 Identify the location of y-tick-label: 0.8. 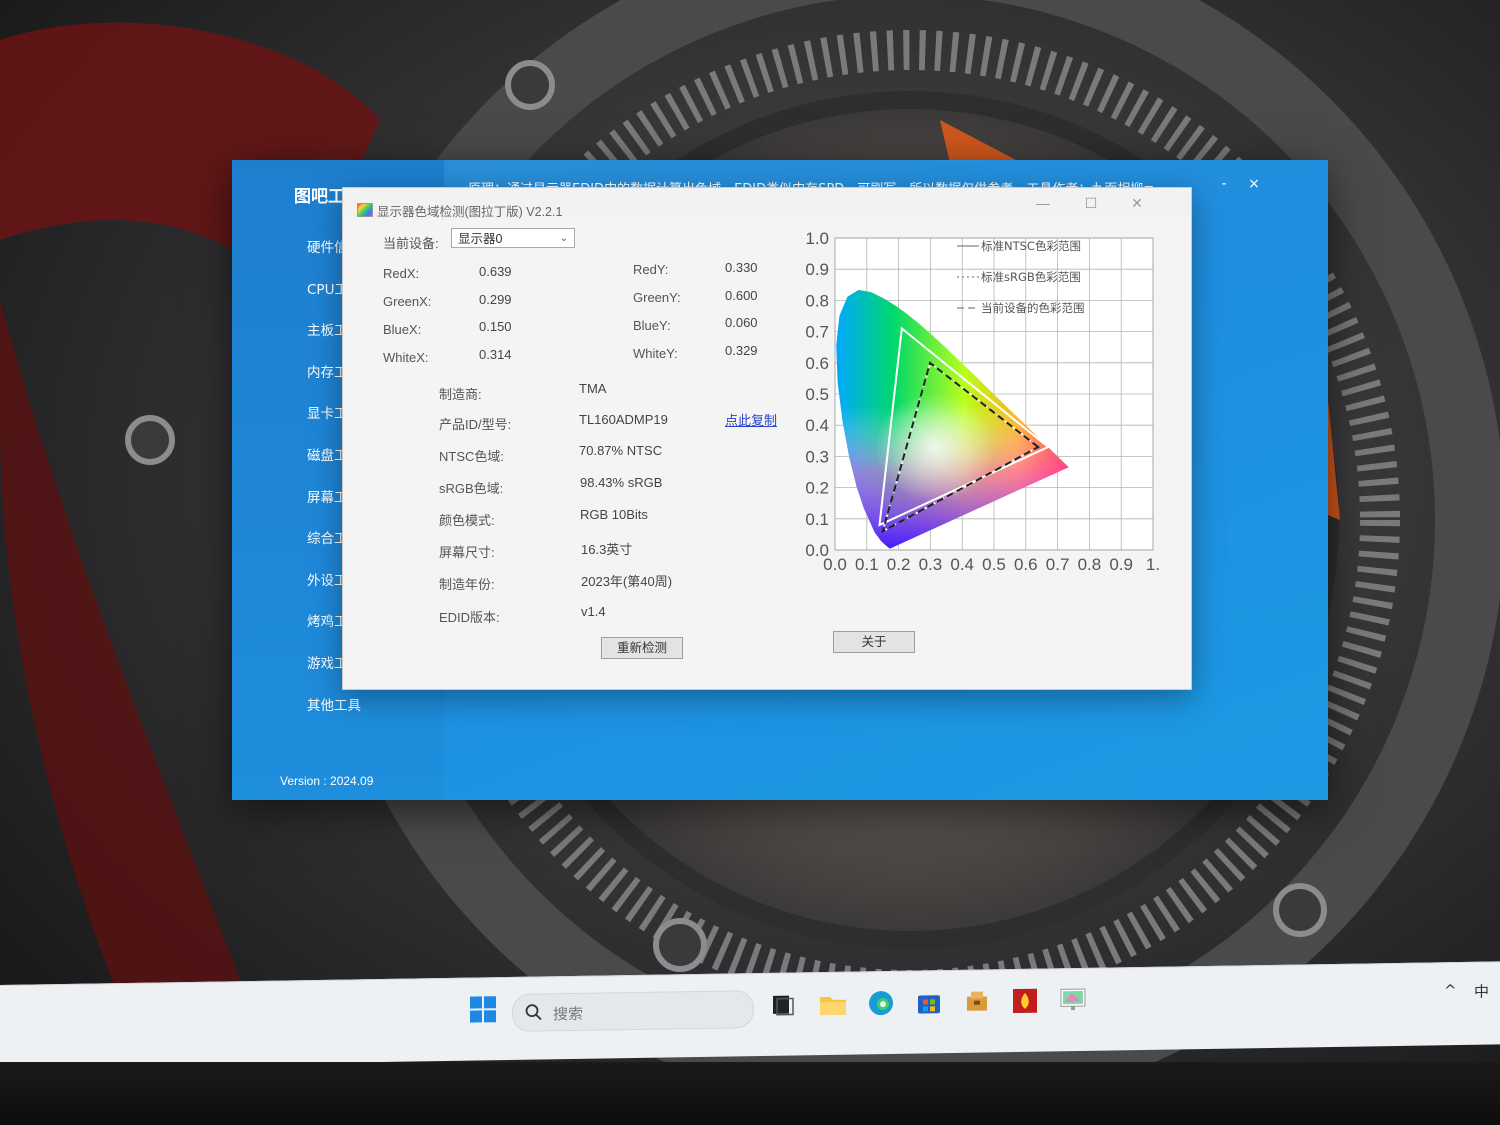
(817, 300).